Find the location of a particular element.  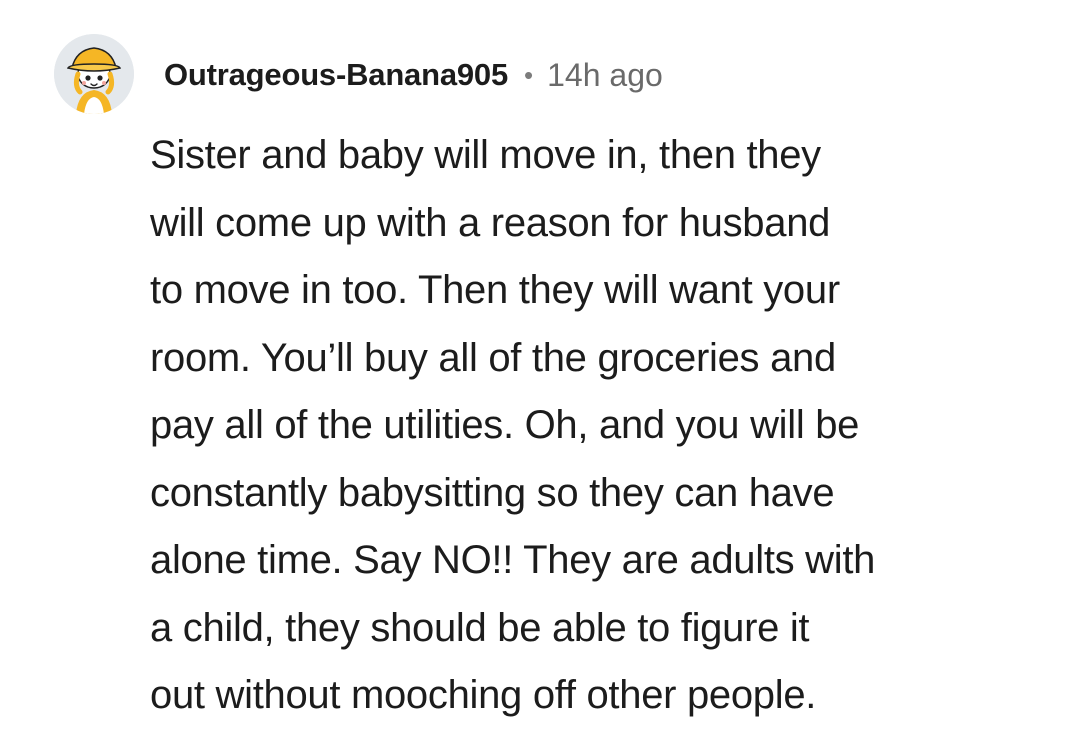

comment-line: constantly babysitting so they can have is located at coordinates (492, 492).